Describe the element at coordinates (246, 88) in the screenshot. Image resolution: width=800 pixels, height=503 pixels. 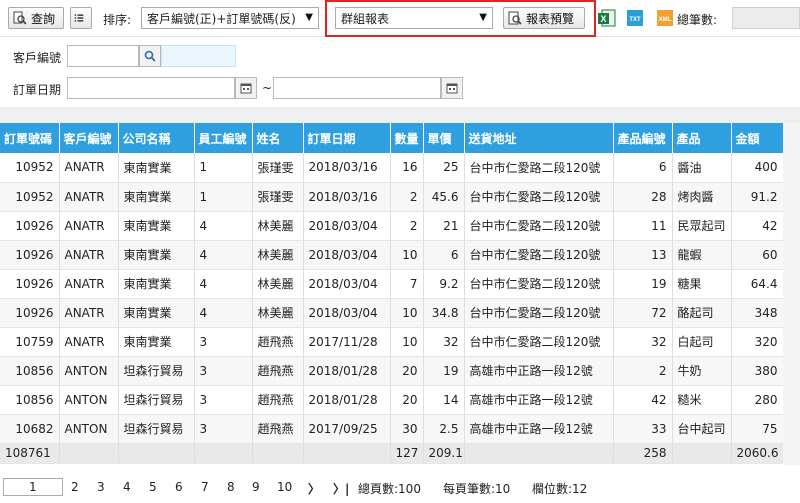
I see `date-from-calendar-button` at that location.